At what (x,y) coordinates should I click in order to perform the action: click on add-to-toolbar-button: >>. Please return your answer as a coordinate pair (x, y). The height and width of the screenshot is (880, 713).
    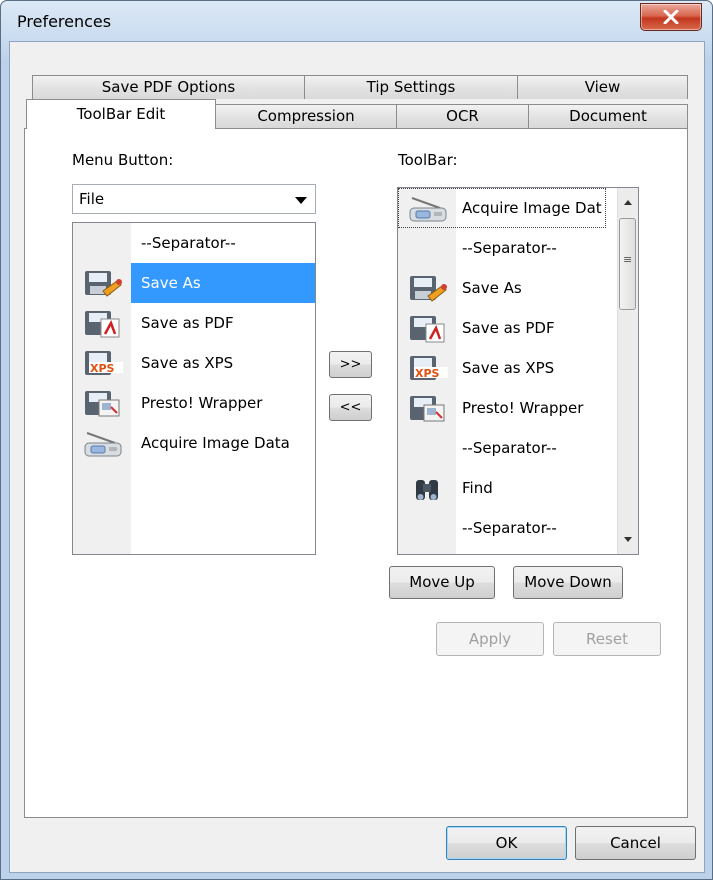
    Looking at the image, I should click on (350, 364).